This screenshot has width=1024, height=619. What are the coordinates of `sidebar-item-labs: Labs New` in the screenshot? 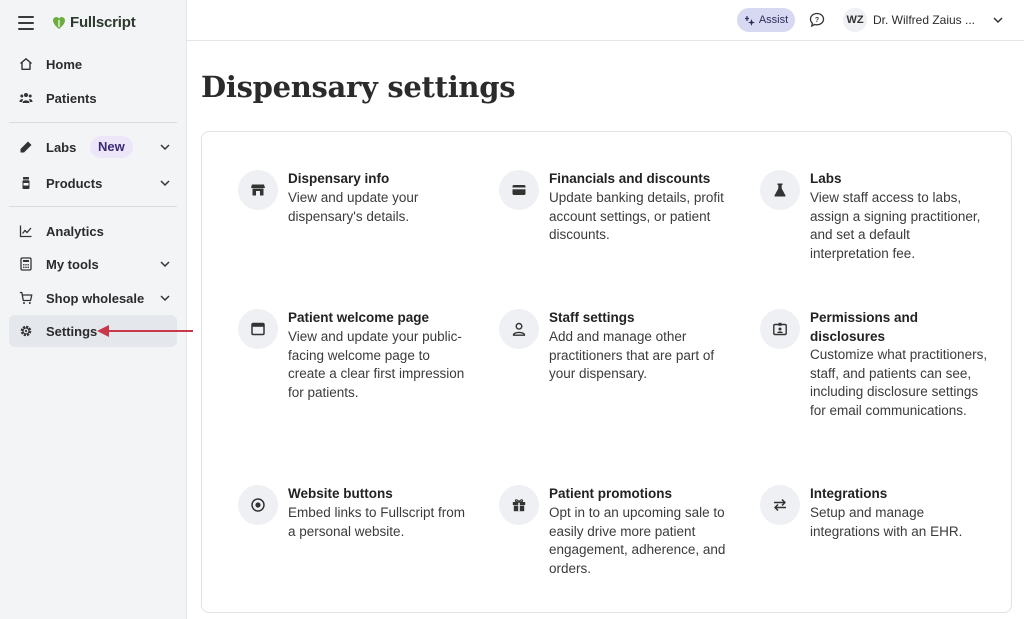 It's located at (93, 147).